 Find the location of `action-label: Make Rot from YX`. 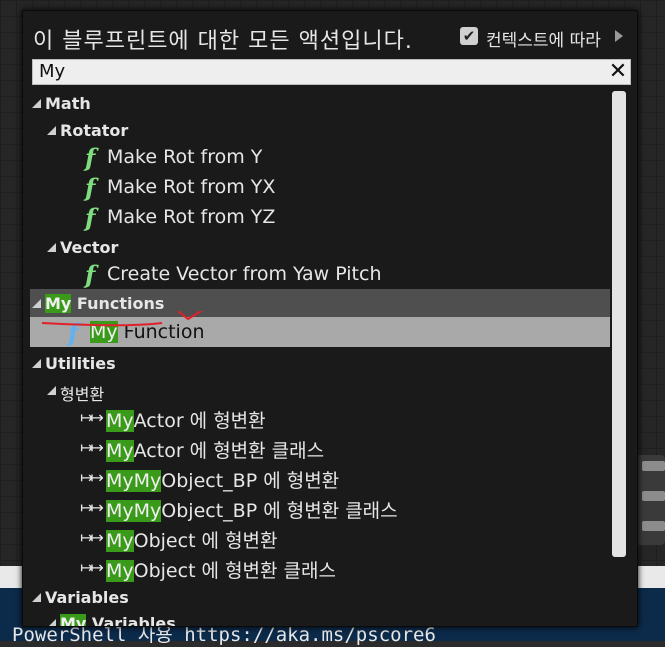

action-label: Make Rot from YX is located at coordinates (191, 187).